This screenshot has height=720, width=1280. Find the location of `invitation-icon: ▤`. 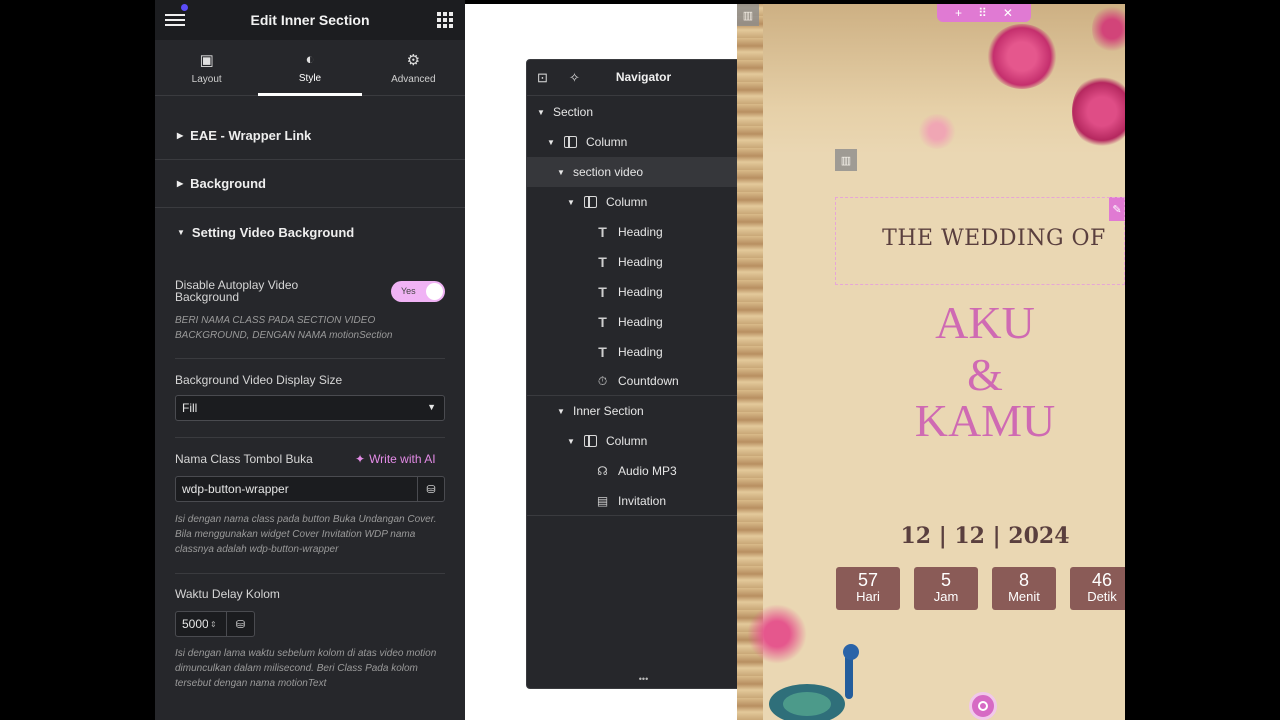

invitation-icon: ▤ is located at coordinates (602, 501).